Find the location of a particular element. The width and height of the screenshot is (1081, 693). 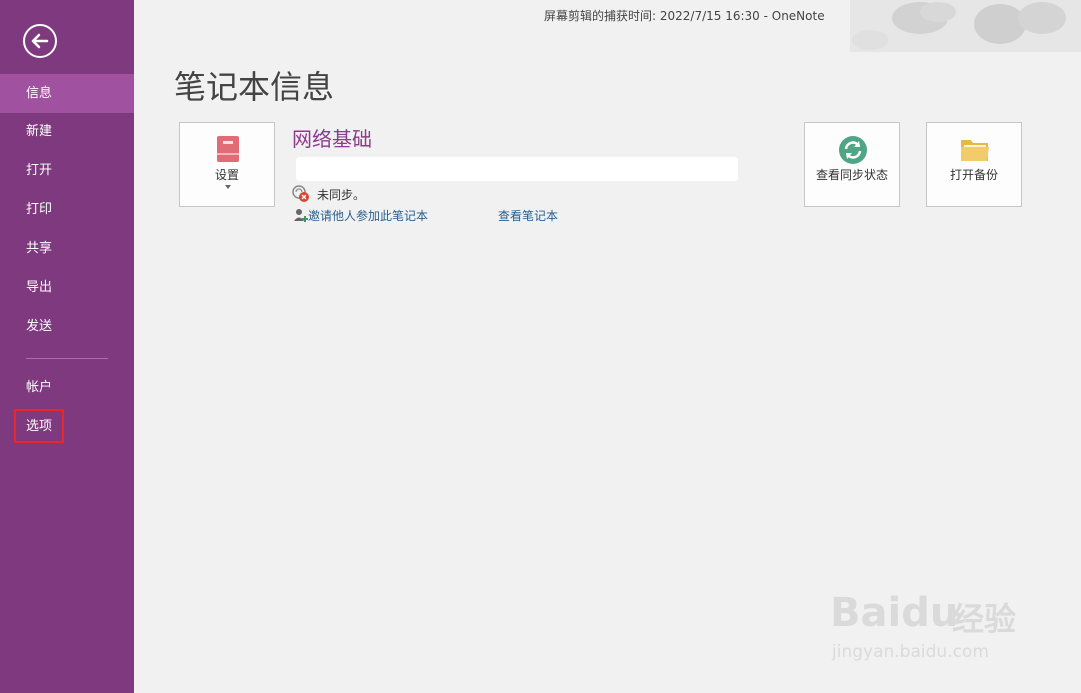

notebook-path-field is located at coordinates (517, 169).